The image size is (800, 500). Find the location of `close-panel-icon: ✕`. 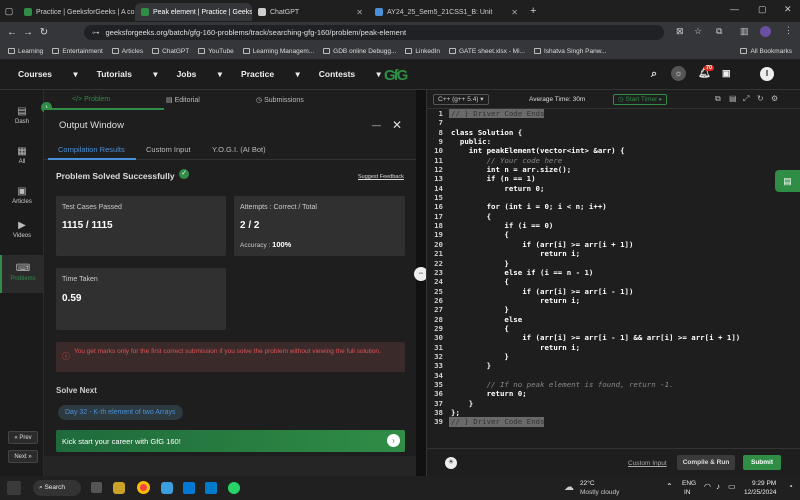

close-panel-icon: ✕ is located at coordinates (397, 125).